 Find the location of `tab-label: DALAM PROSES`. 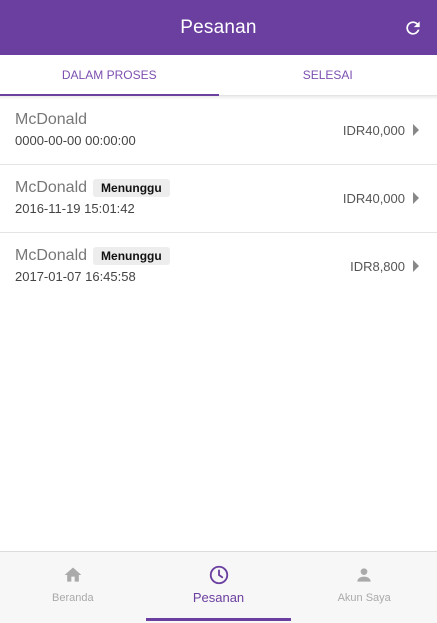

tab-label: DALAM PROSES is located at coordinates (109, 75).